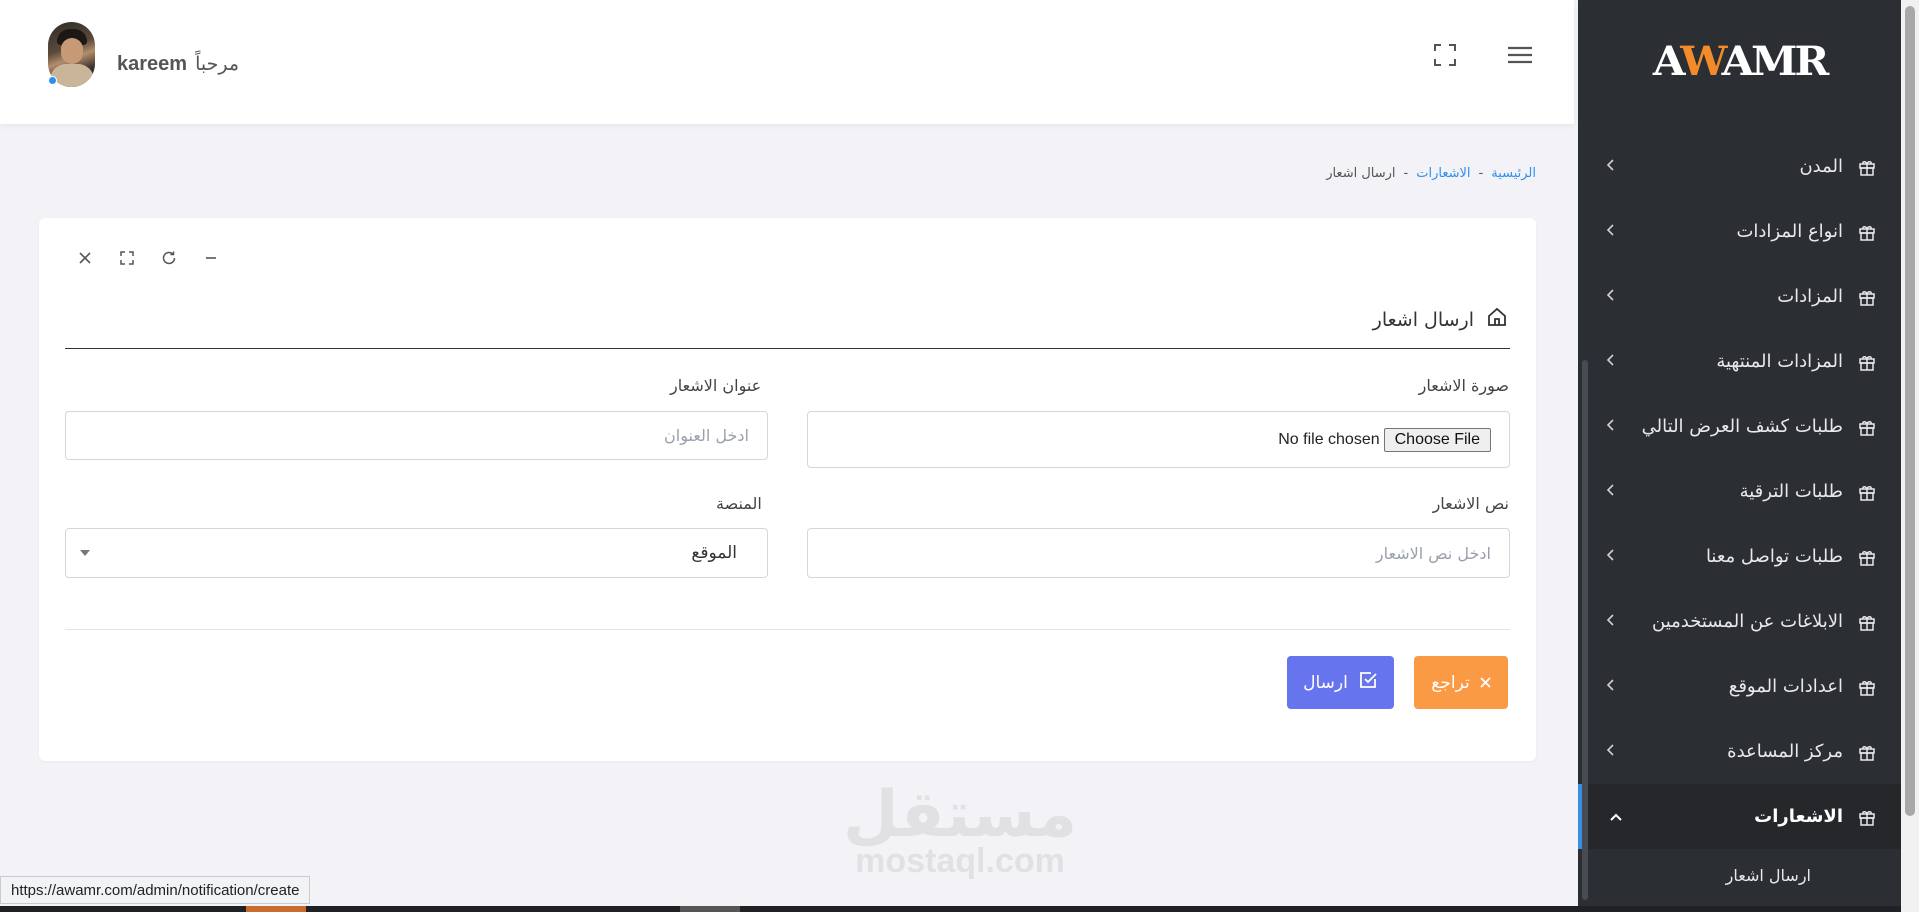  I want to click on home-icon, so click(1497, 319).